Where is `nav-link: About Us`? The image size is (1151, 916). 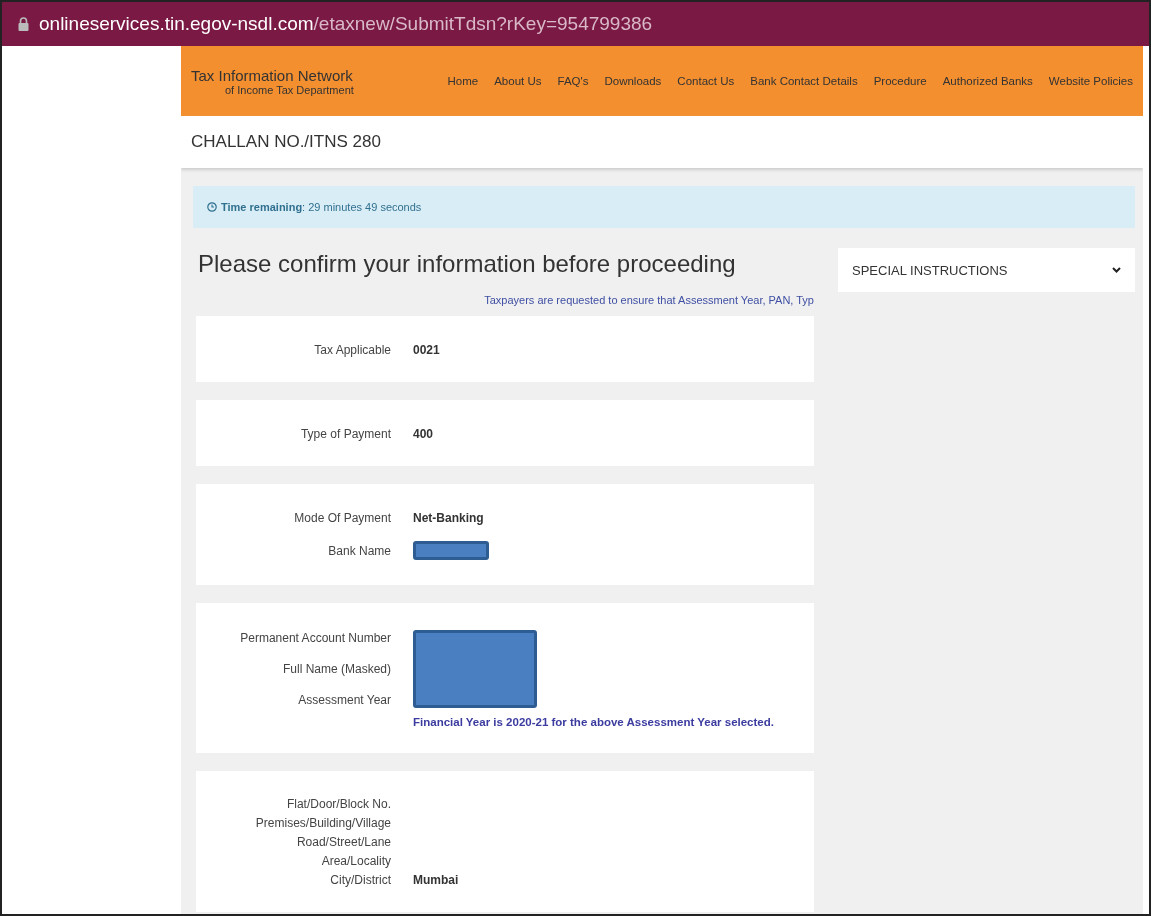
nav-link: About Us is located at coordinates (518, 81).